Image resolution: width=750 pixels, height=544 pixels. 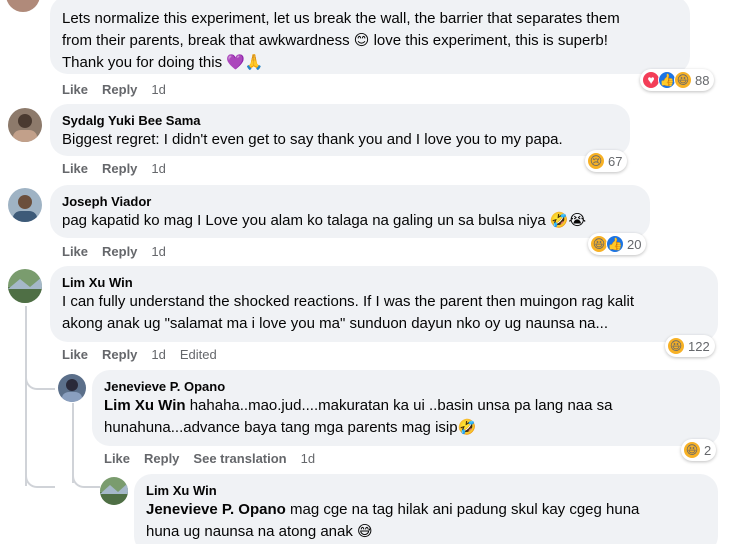 I want to click on reaction-count-number: 20, so click(x=634, y=244).